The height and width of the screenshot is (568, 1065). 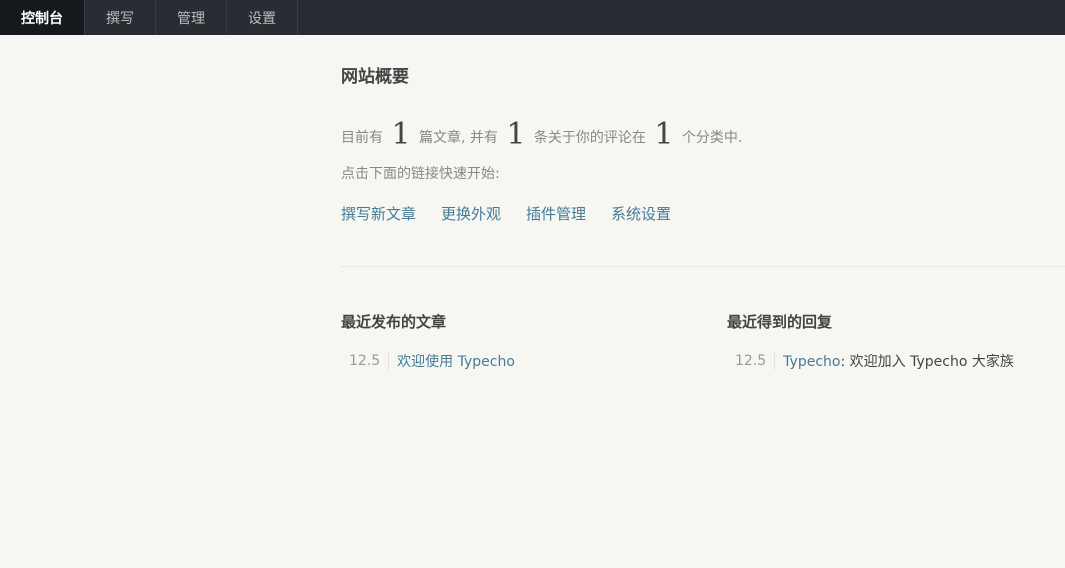 What do you see at coordinates (420, 174) in the screenshot?
I see `quick-start-hint: 点击下面的链接快速开始:` at bounding box center [420, 174].